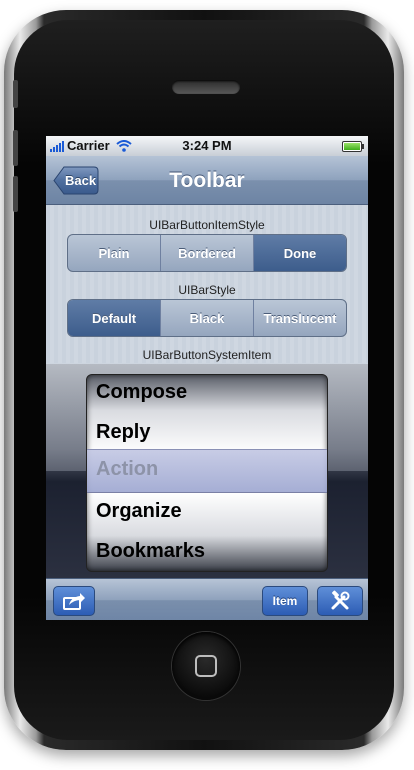 The height and width of the screenshot is (770, 414). I want to click on picker-row-organize: Organize, so click(139, 511).